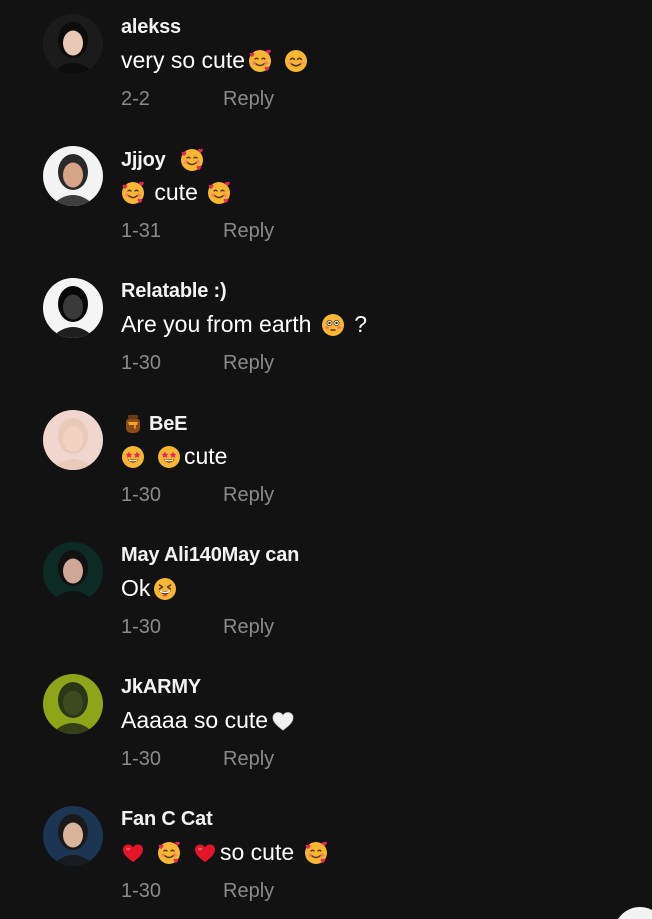 The image size is (652, 919). I want to click on username-label: Relatable :), so click(174, 291).